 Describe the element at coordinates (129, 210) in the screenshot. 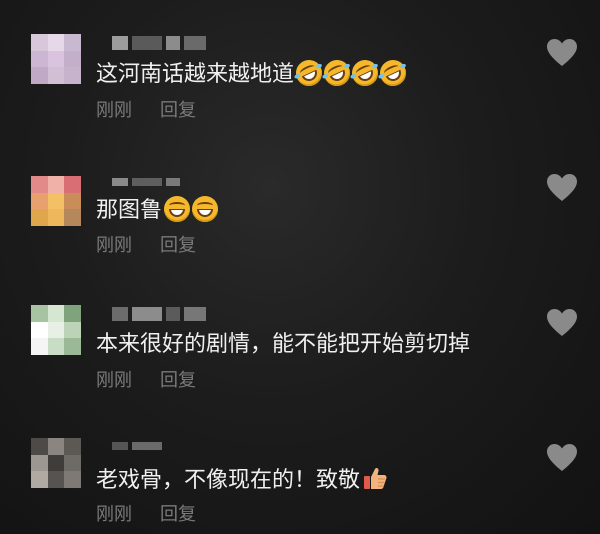

I see `comment-text-content: 那图鲁` at that location.